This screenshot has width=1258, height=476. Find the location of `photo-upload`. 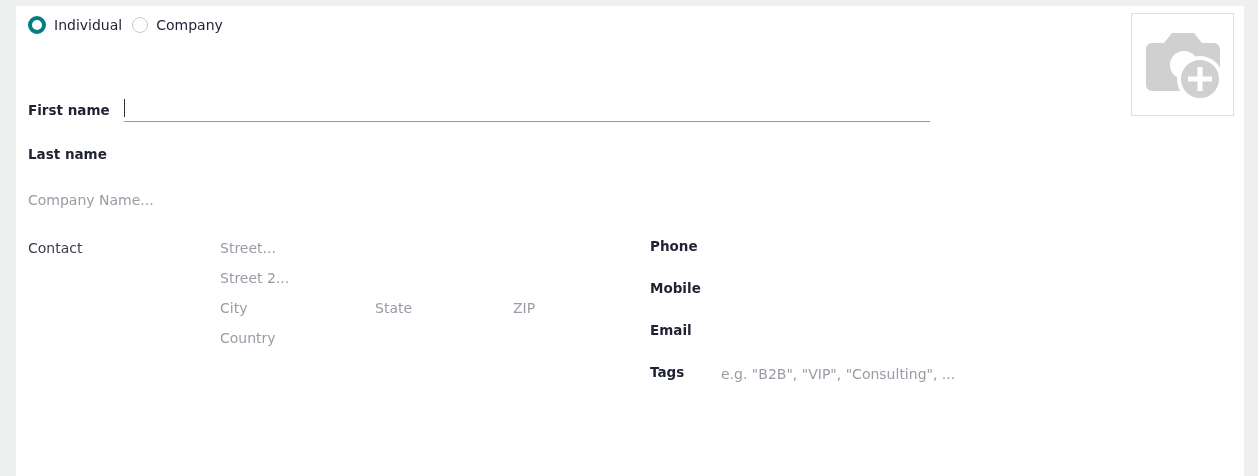

photo-upload is located at coordinates (1182, 64).